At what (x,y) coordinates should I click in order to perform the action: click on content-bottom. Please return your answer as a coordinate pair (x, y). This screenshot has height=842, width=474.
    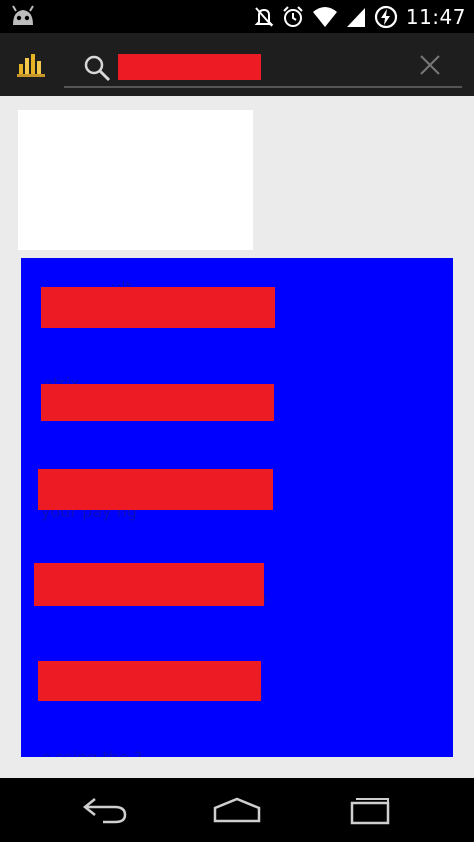
    Looking at the image, I should click on (237, 767).